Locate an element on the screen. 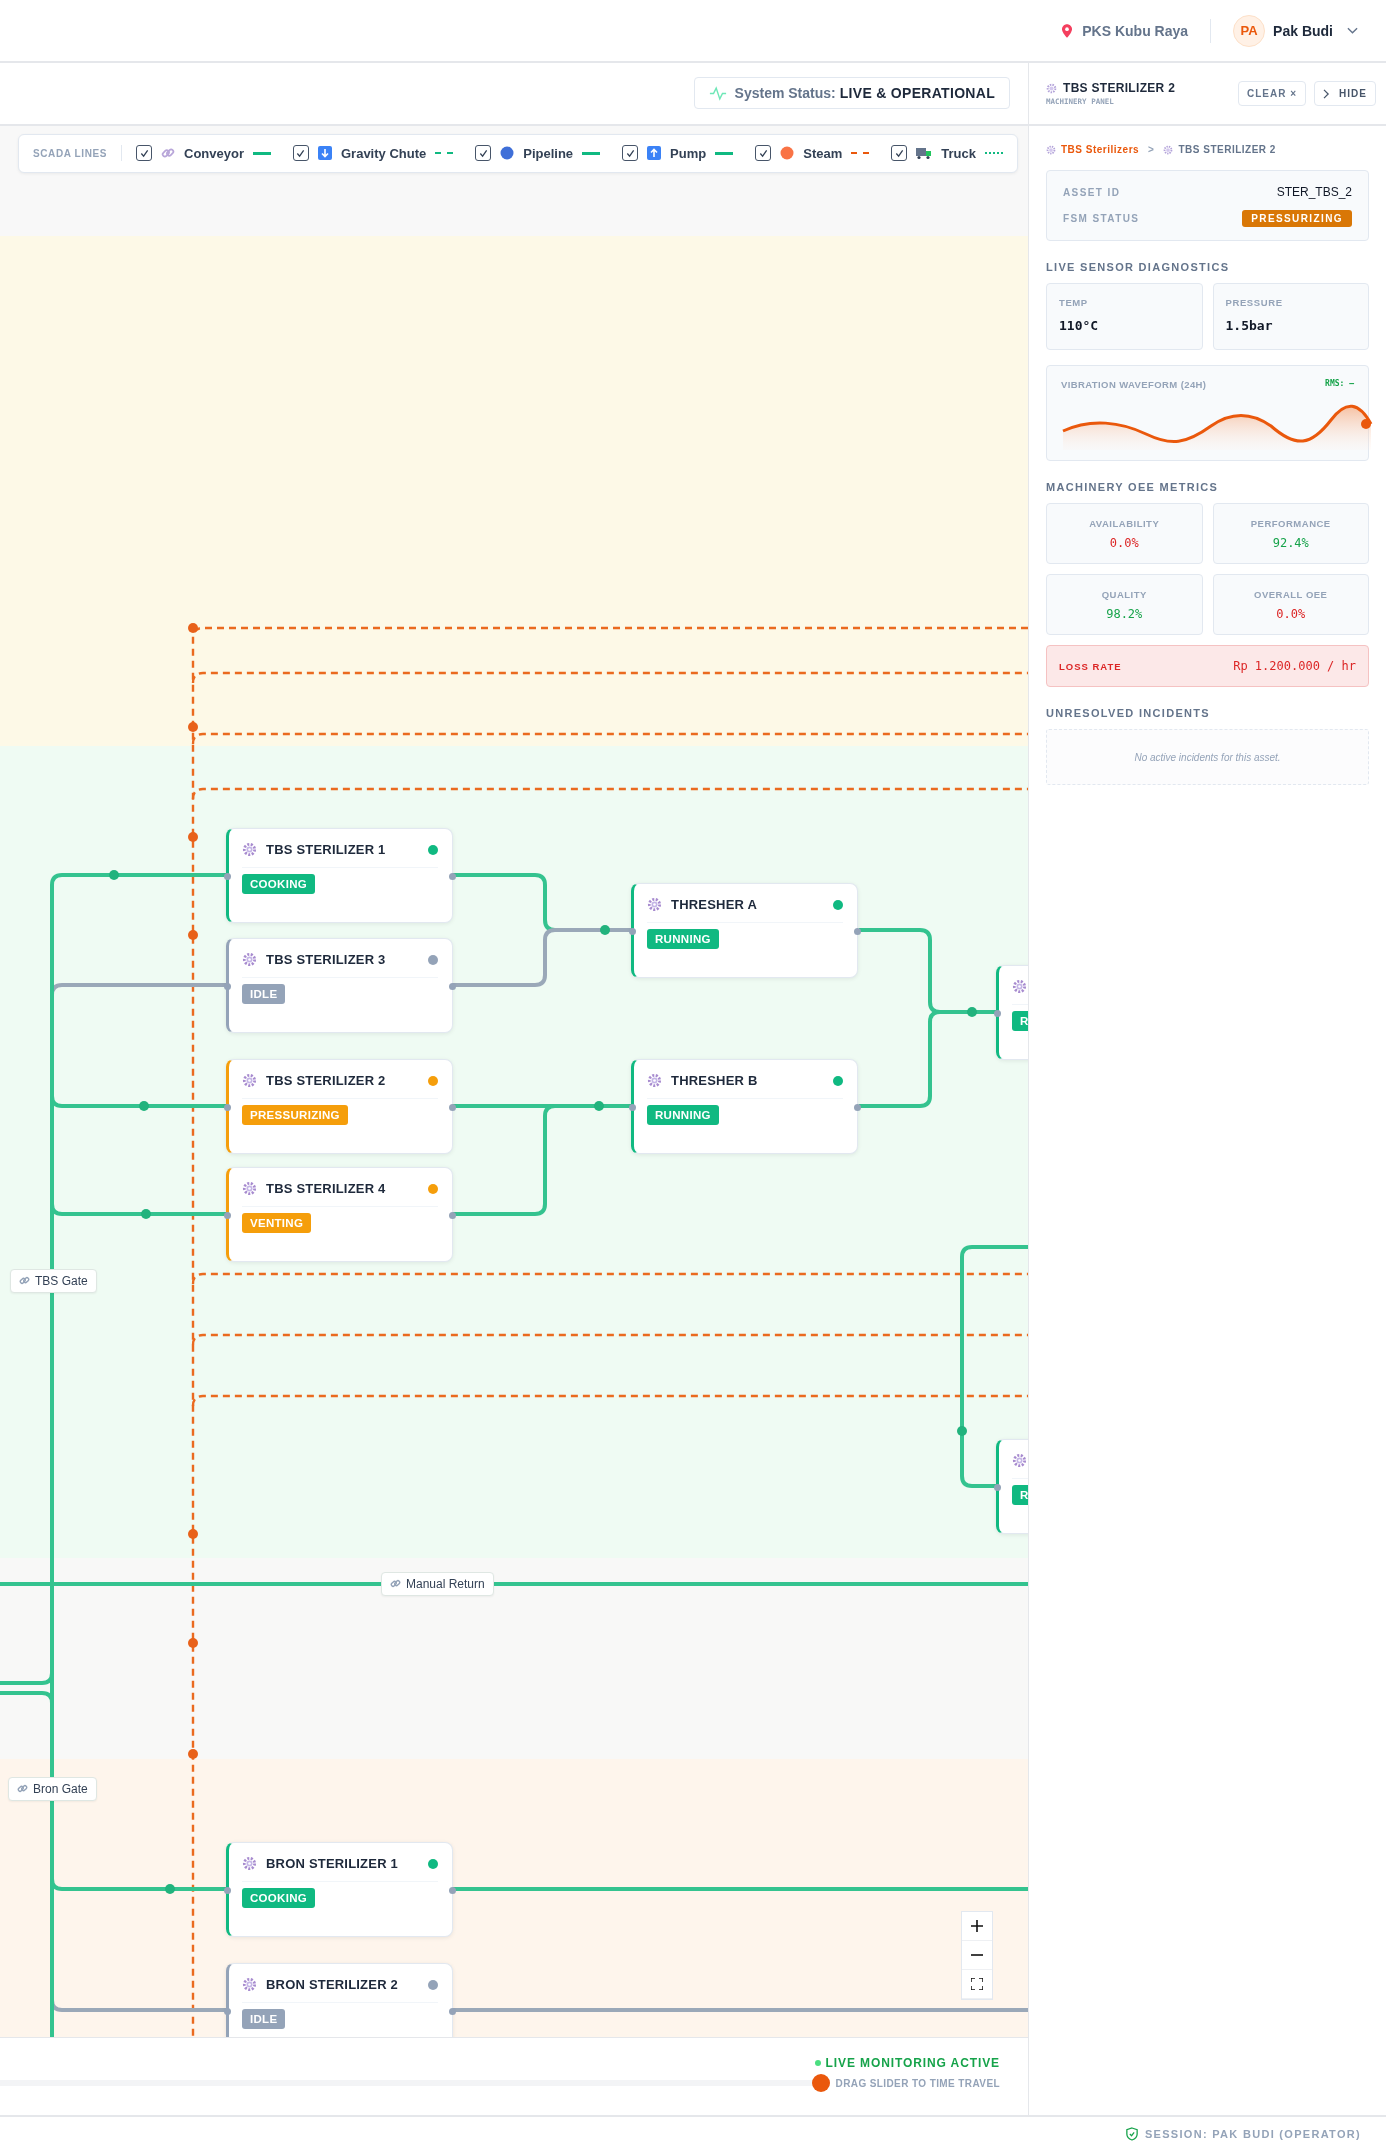 Image resolution: width=1386 pixels, height=2151 pixels. plant-name: PKS Kubu Raya is located at coordinates (1135, 30).